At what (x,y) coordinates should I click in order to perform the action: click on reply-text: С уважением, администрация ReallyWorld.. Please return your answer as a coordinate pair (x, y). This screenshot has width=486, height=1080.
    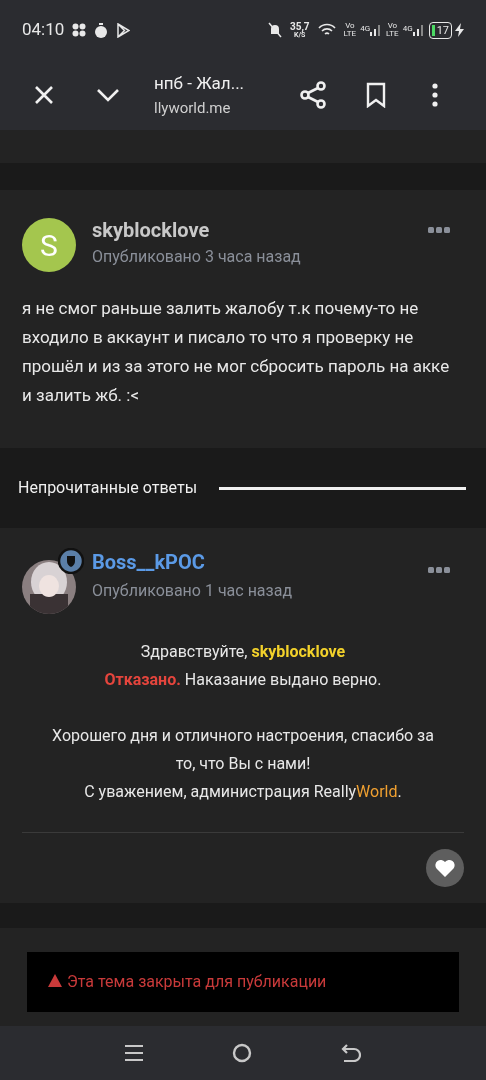
    Looking at the image, I should click on (243, 792).